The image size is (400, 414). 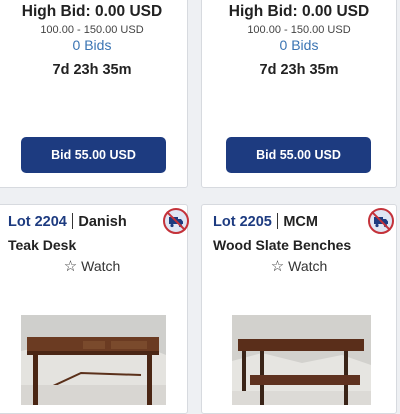 What do you see at coordinates (37, 222) in the screenshot?
I see `lot-number: Lot 2204` at bounding box center [37, 222].